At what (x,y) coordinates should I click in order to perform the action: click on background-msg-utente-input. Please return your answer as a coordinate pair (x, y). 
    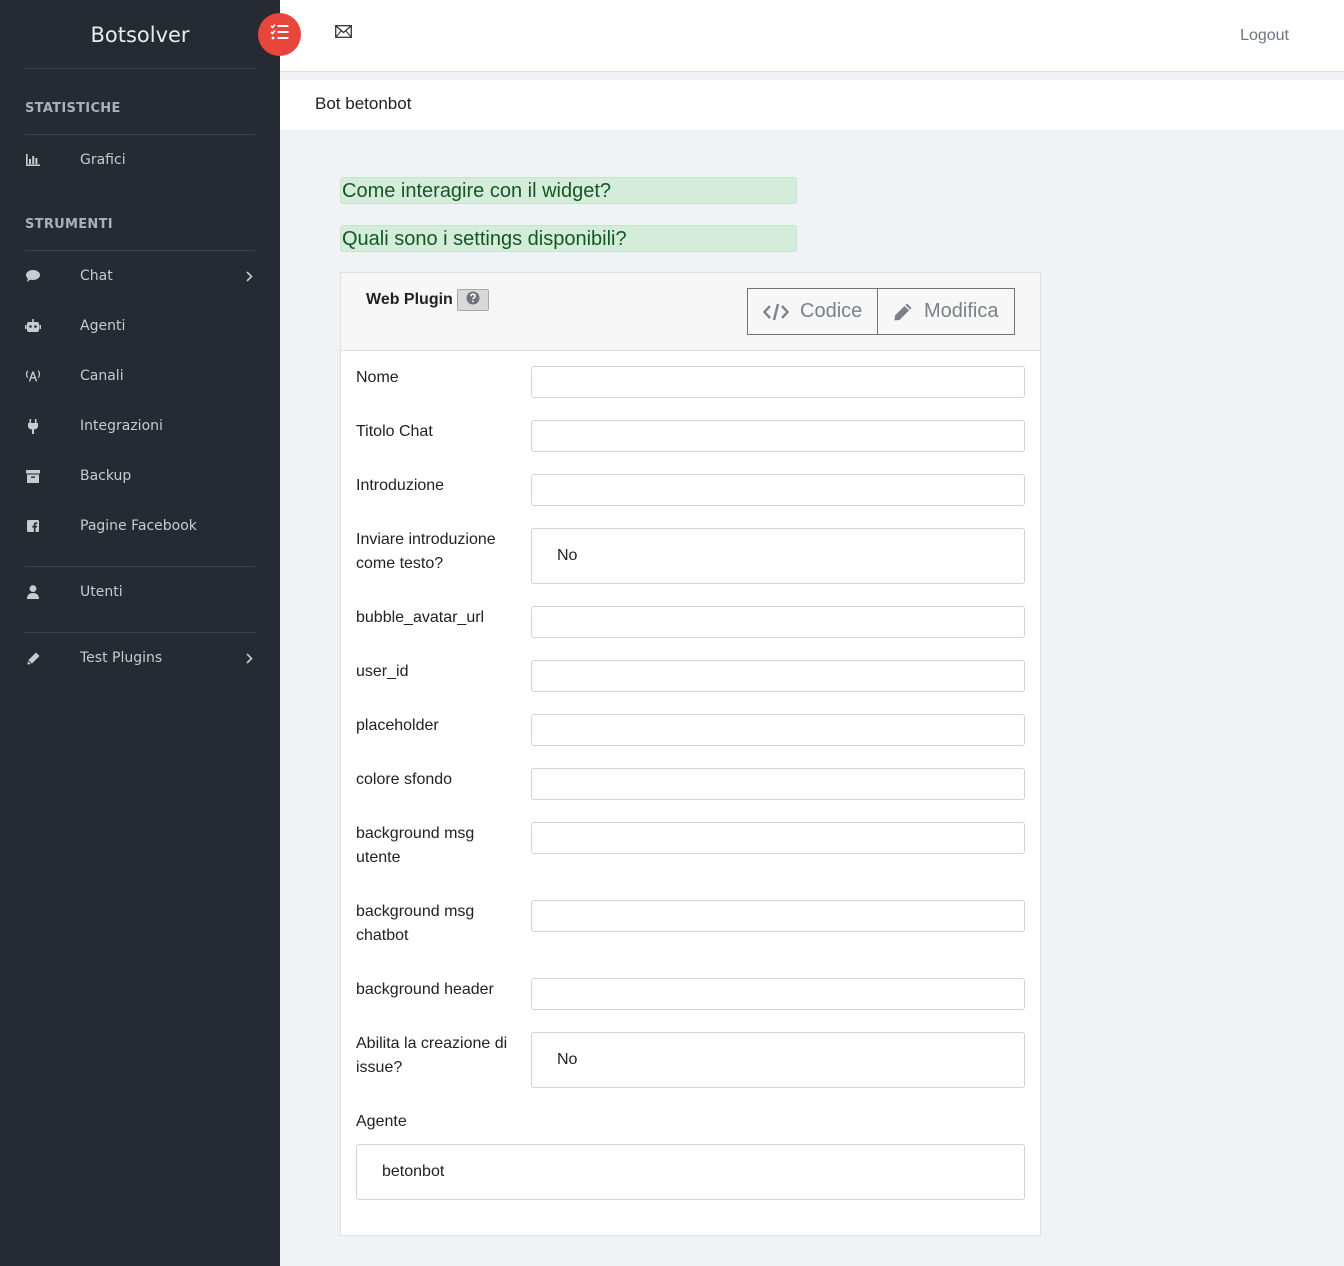
    Looking at the image, I should click on (778, 838).